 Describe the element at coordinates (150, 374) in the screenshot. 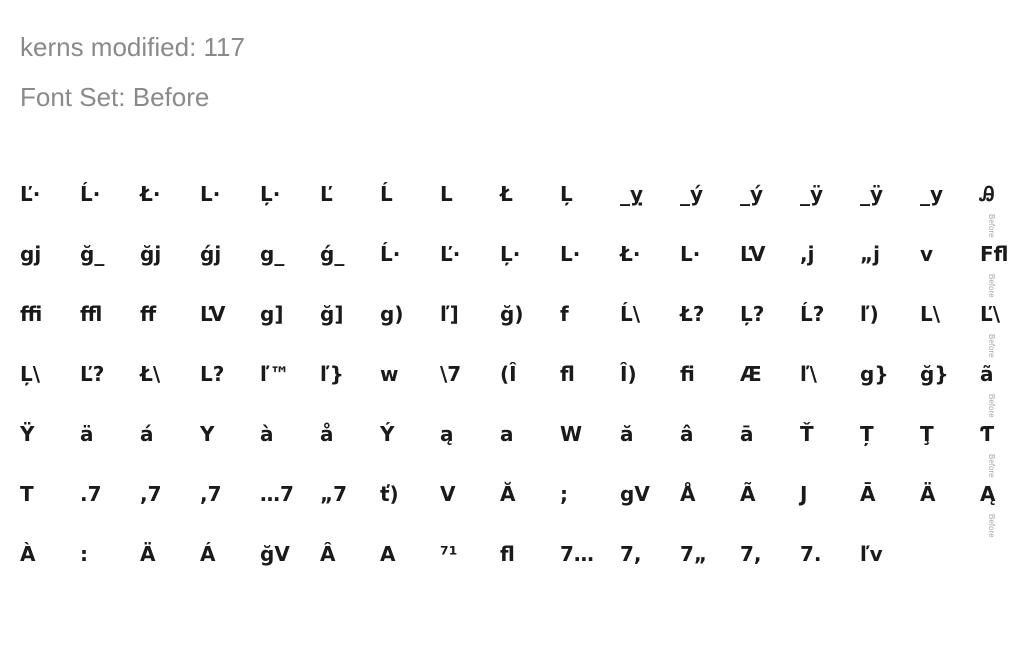

I see `kern-pair: Ł\` at that location.